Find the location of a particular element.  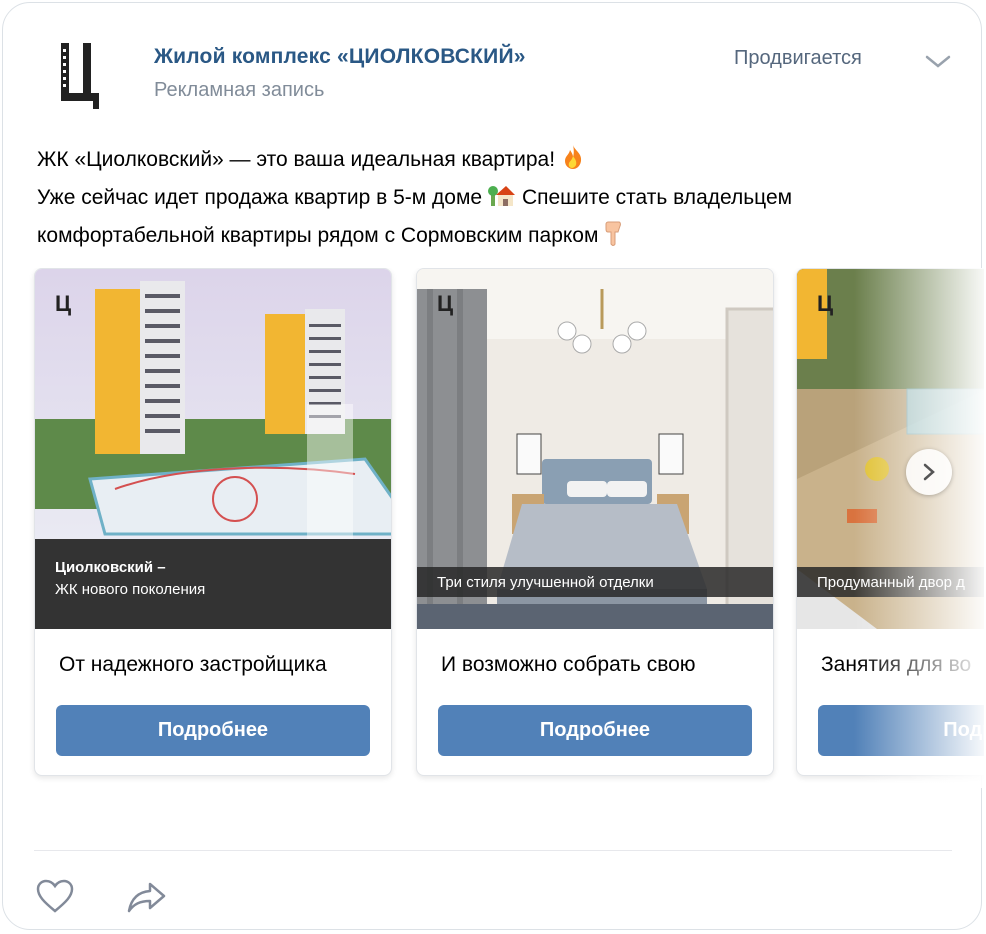

house-emoji-icon is located at coordinates (502, 200).